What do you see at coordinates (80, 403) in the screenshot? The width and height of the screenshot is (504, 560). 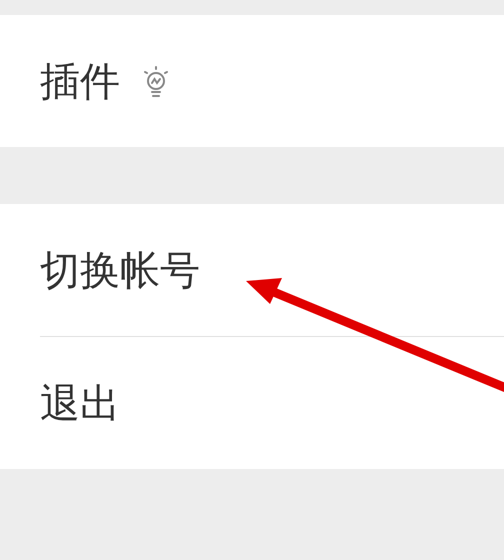 I see `menu-item: 退出` at bounding box center [80, 403].